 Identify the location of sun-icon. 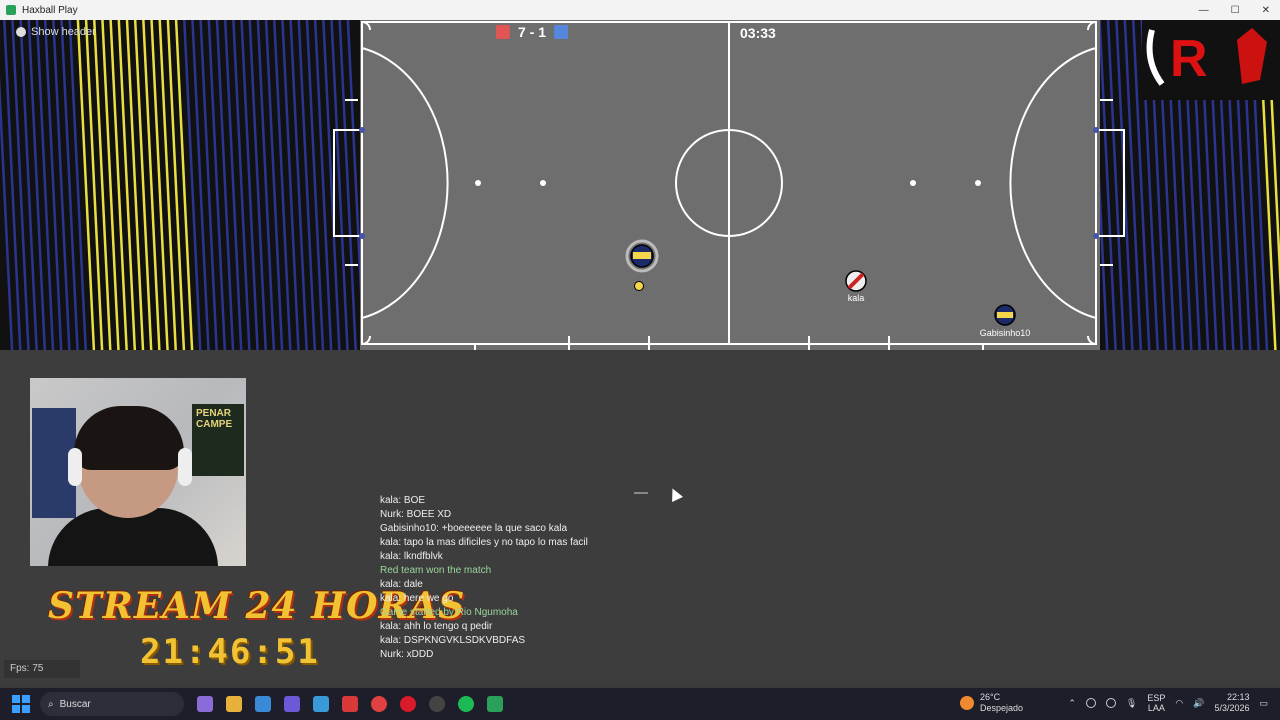
(967, 703).